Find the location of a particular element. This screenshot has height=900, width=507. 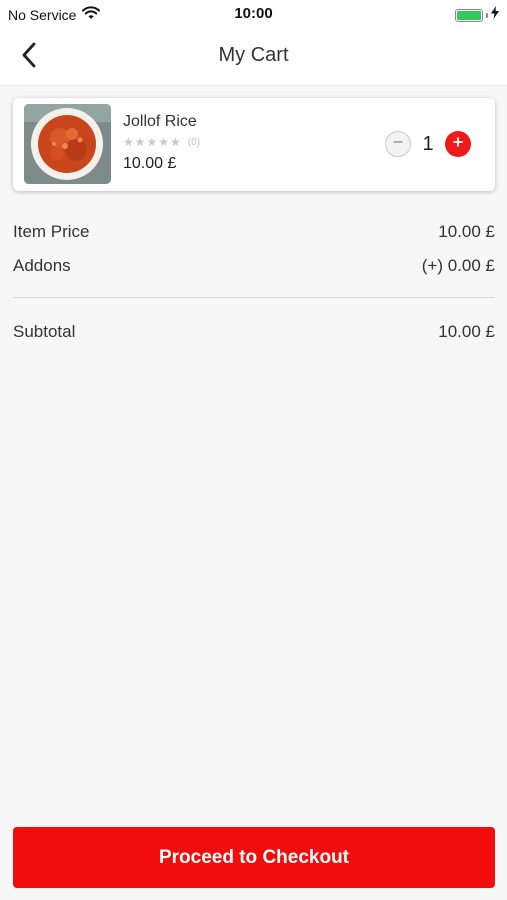

minus-icon is located at coordinates (398, 144).